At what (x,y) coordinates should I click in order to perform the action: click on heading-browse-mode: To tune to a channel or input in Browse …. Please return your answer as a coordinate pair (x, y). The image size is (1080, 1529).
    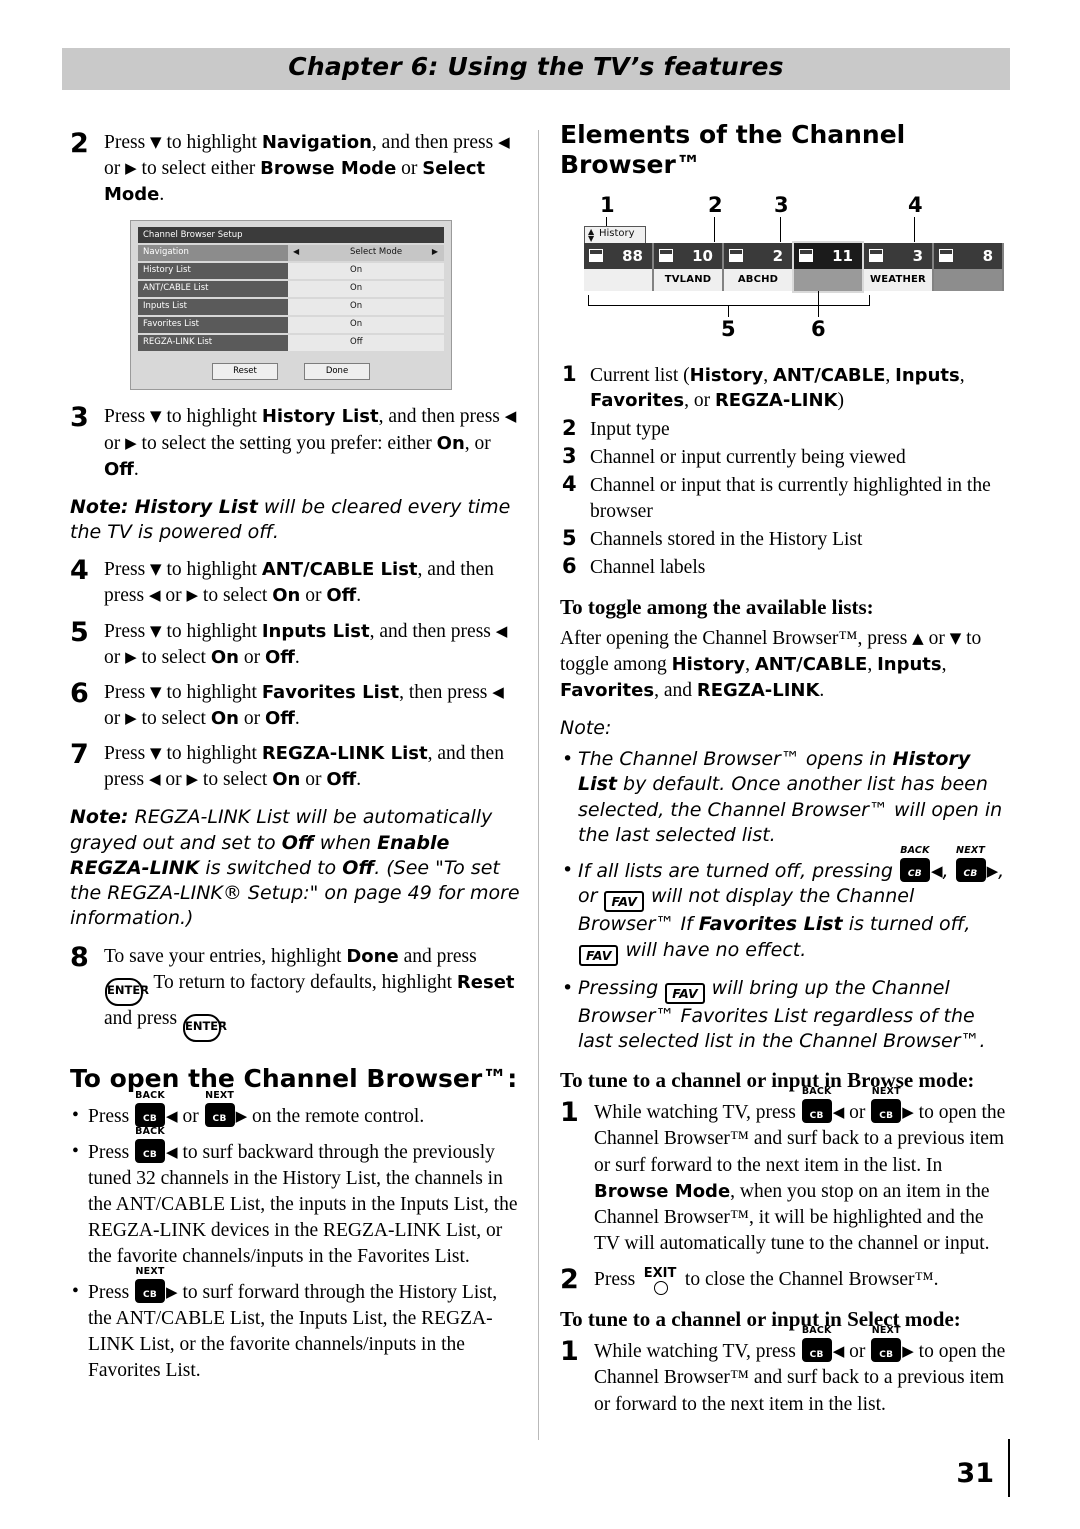
    Looking at the image, I should click on (767, 1080).